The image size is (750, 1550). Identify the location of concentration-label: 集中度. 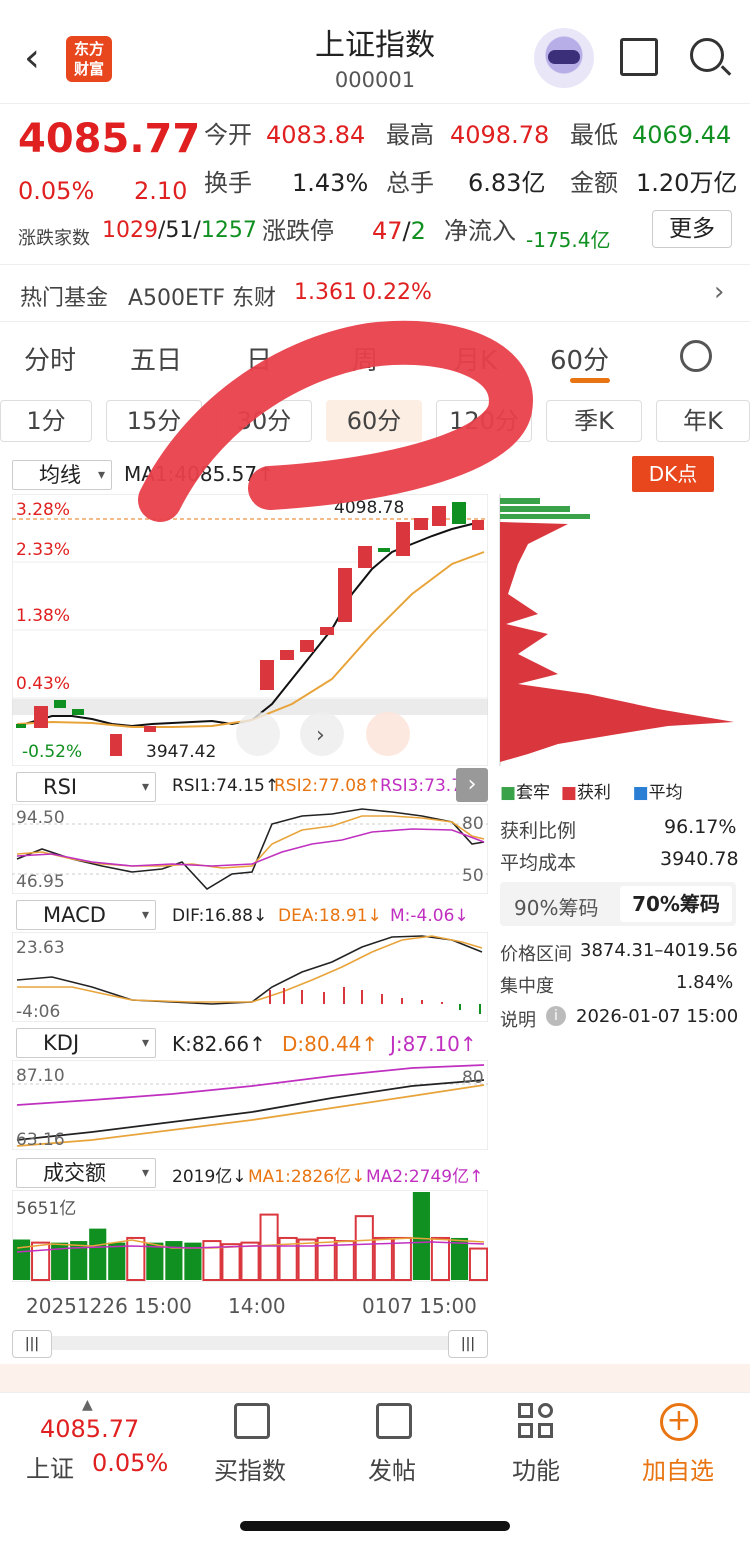
(527, 986).